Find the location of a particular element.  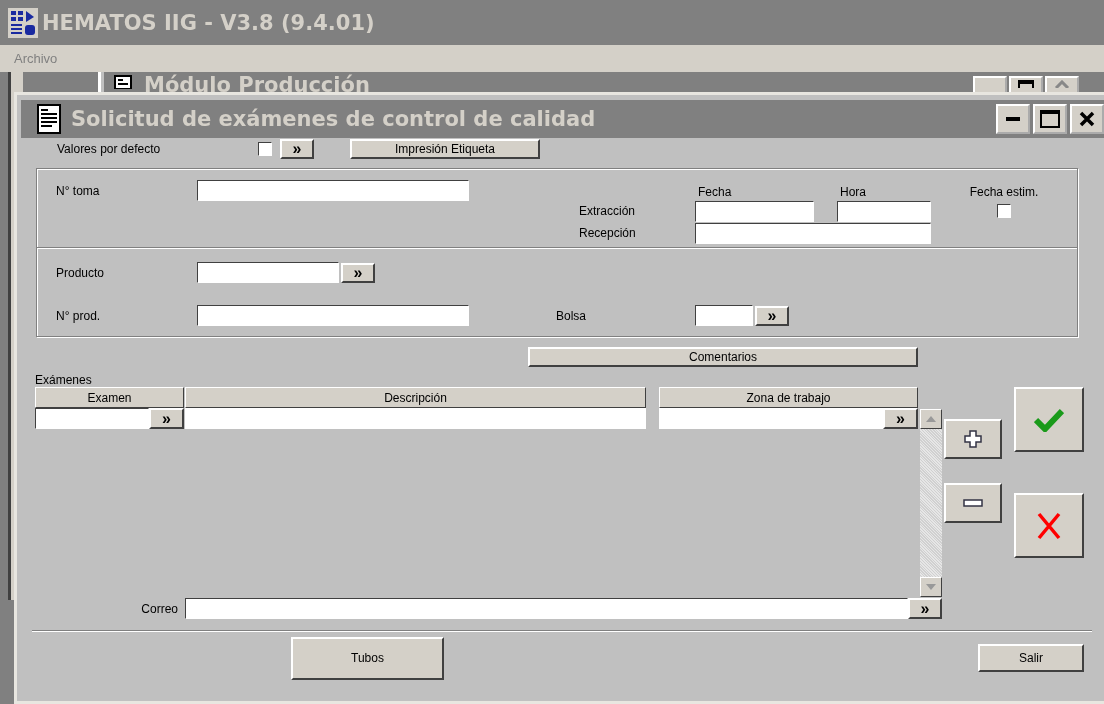

field-label: Recepción is located at coordinates (608, 233).